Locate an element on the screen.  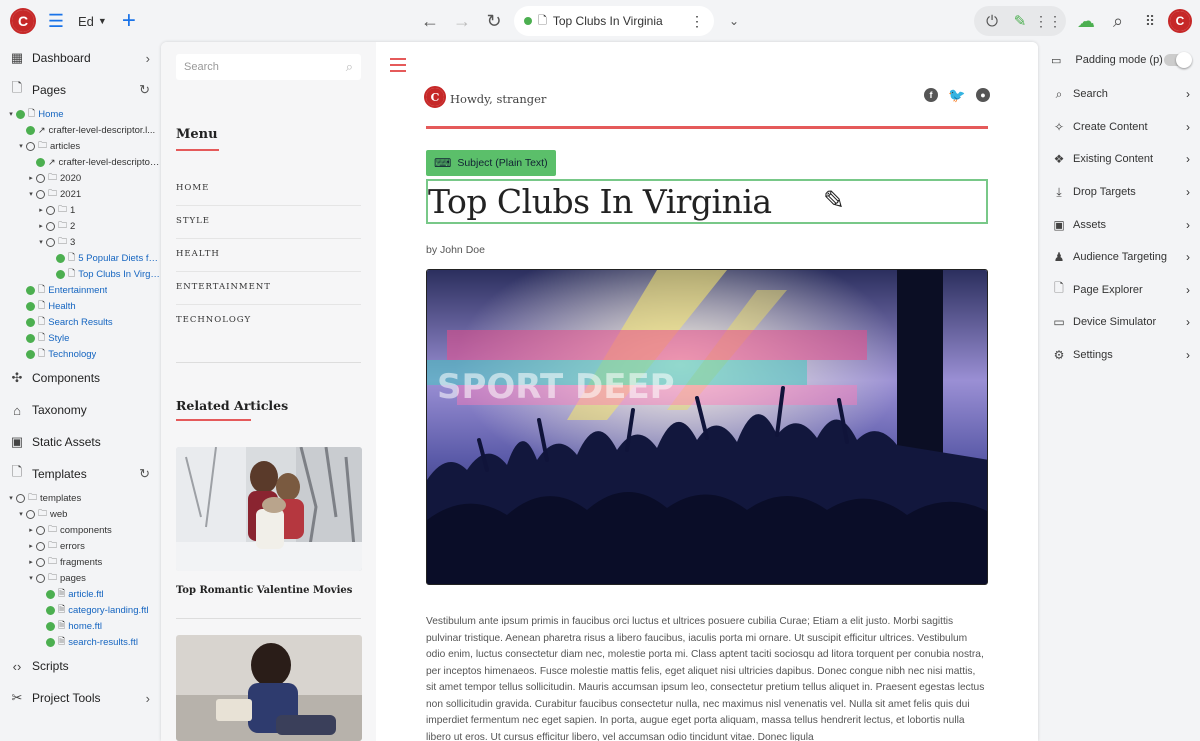
chevron-down-icon: ⌄ is located at coordinates (734, 21).